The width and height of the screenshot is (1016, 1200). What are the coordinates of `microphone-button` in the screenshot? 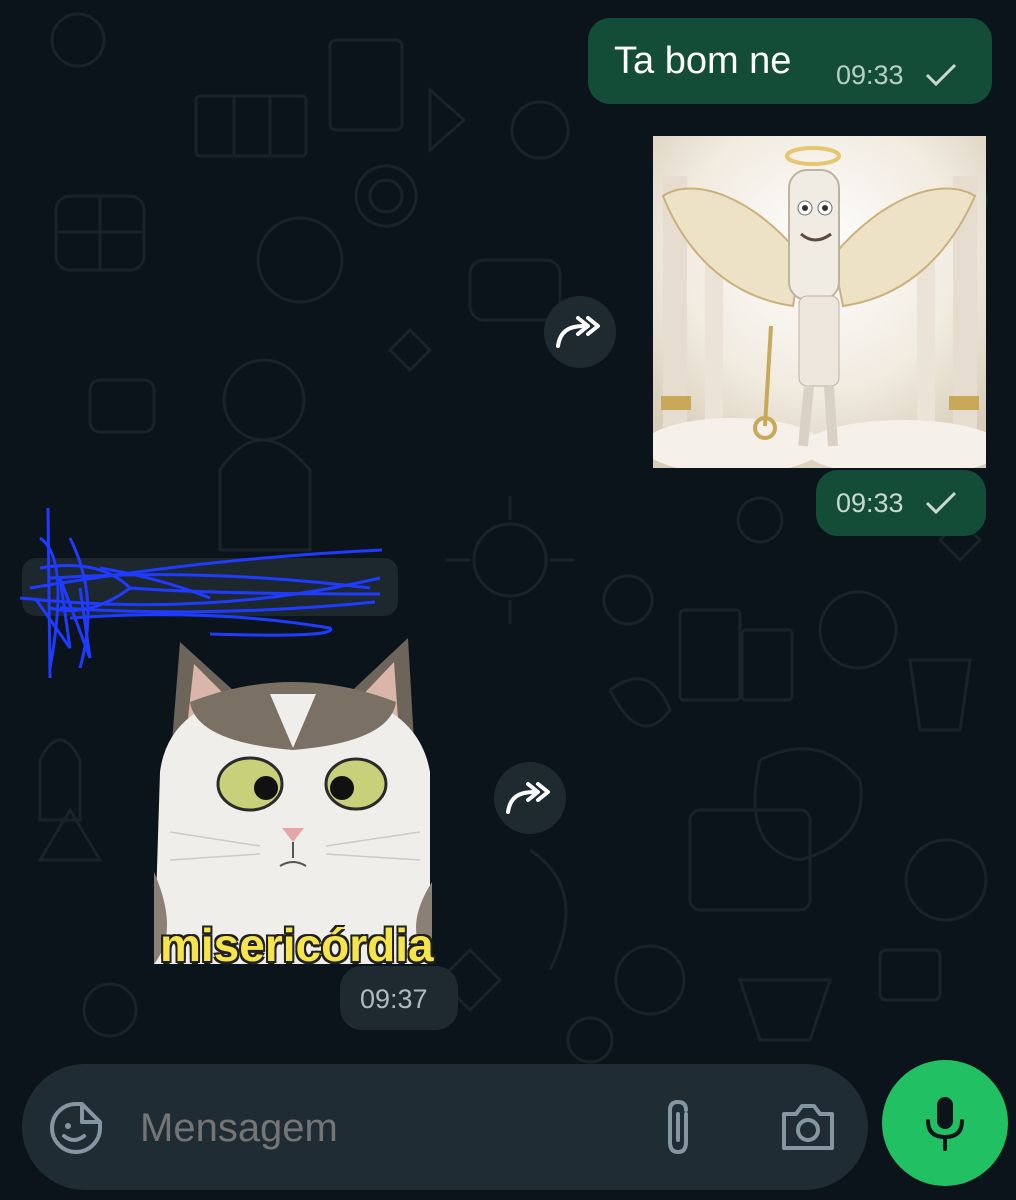 It's located at (945, 1123).